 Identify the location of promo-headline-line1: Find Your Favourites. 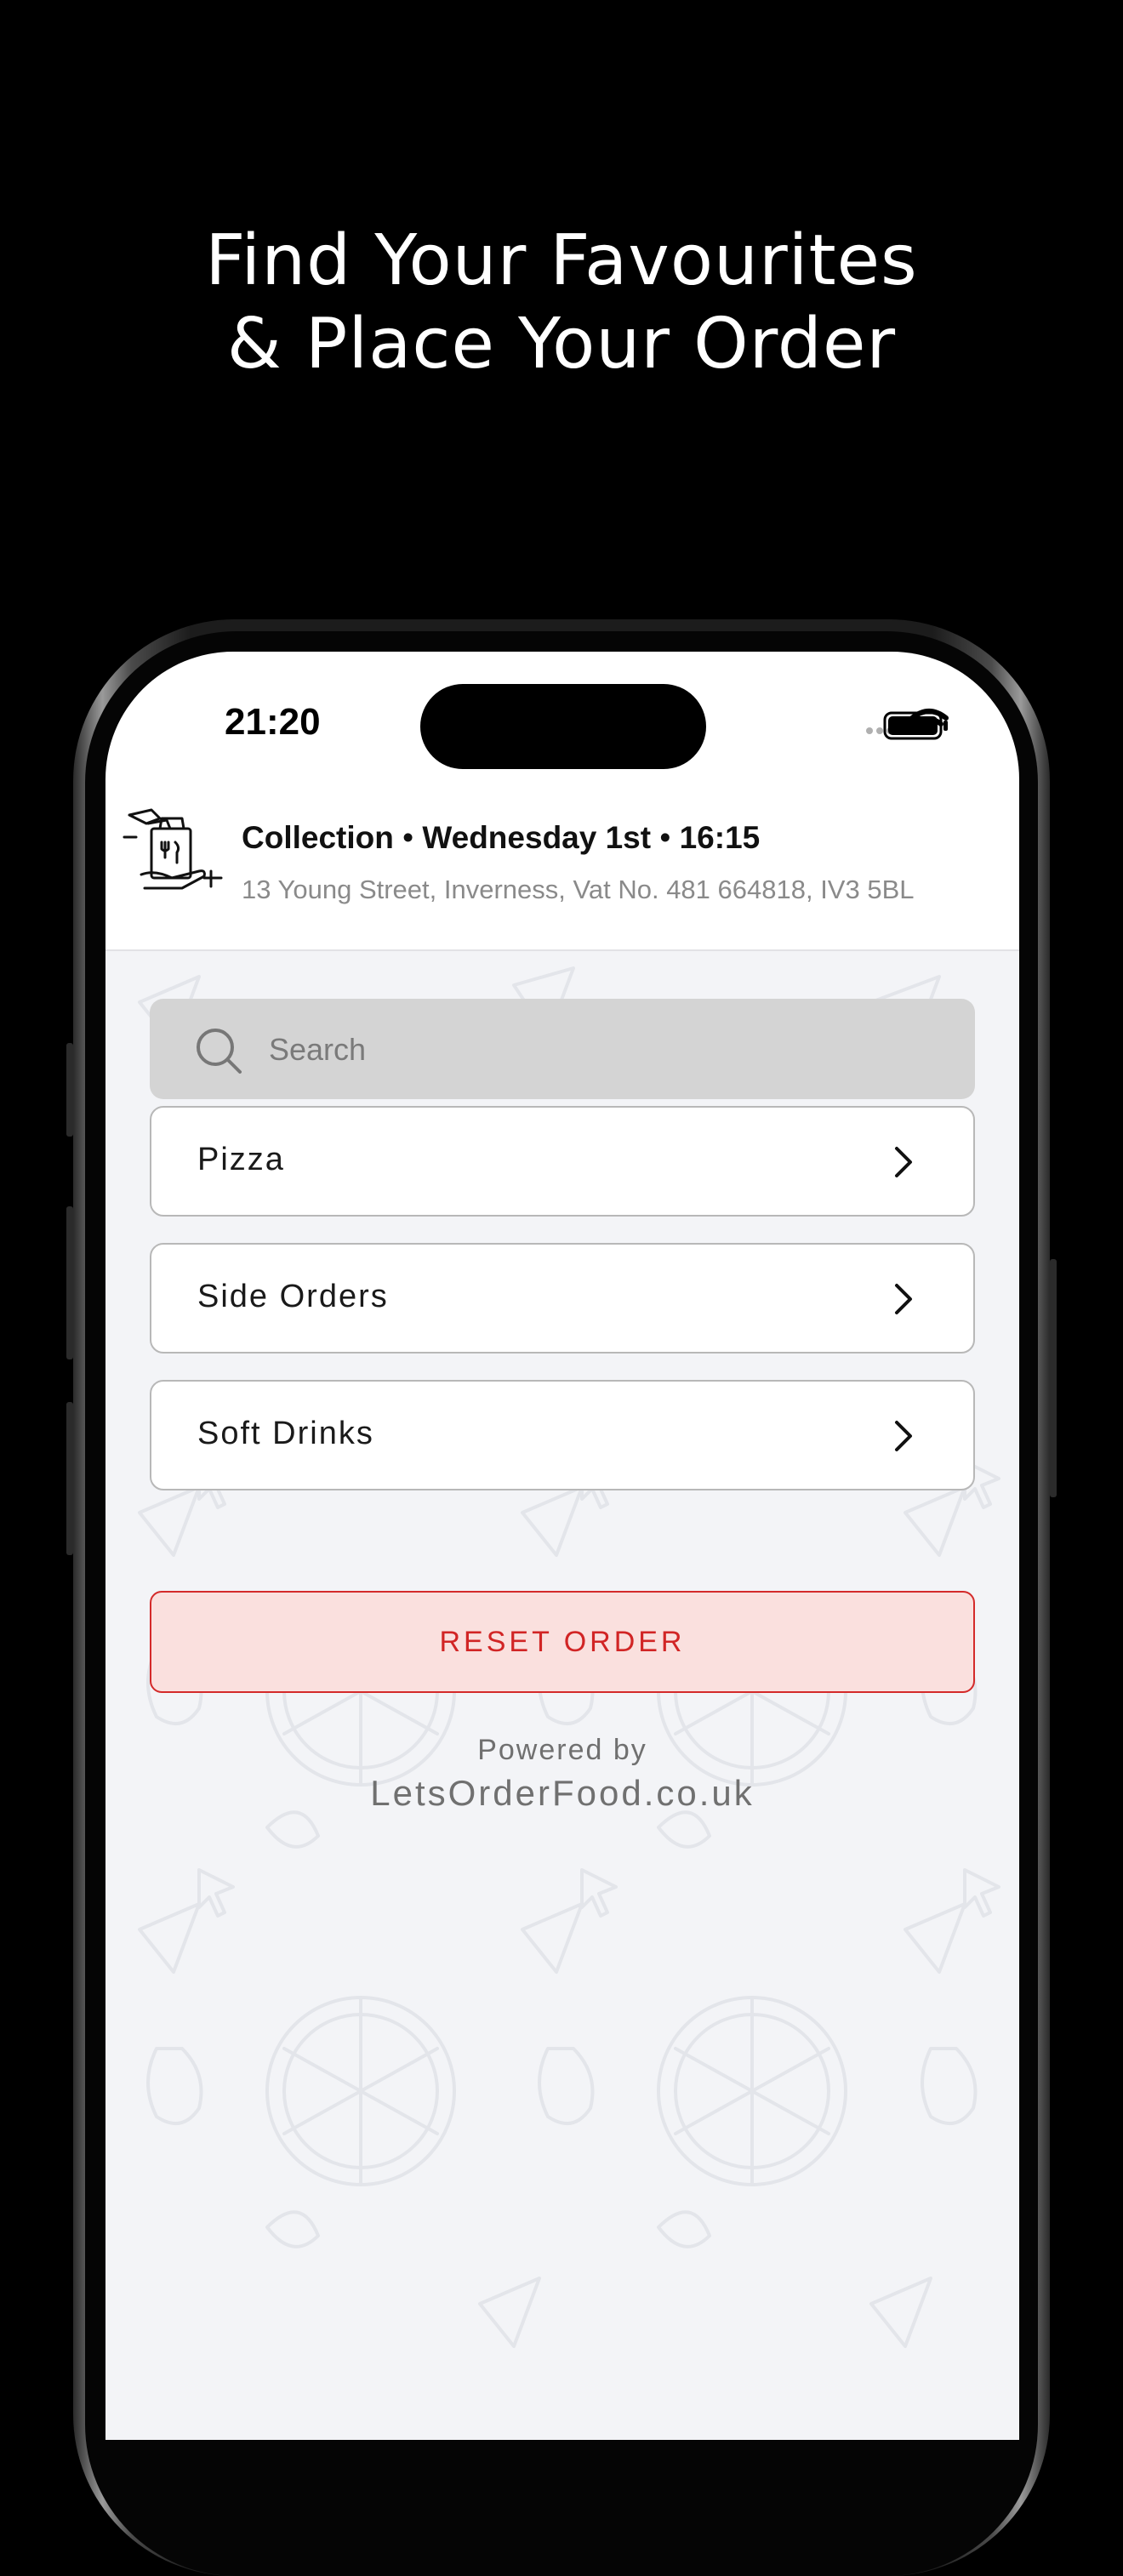
(561, 260).